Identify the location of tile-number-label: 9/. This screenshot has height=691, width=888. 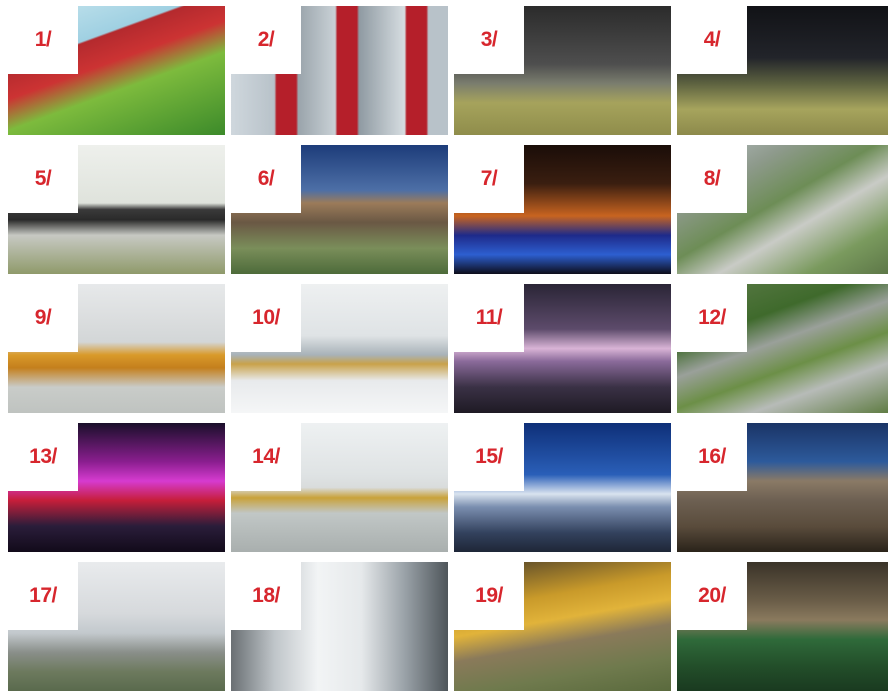
(43, 318).